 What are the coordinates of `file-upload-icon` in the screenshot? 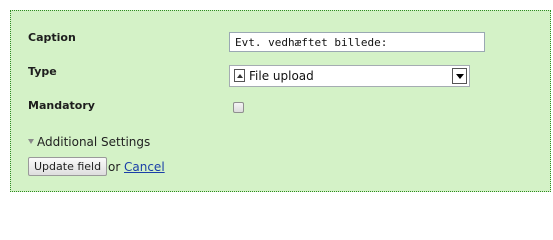 It's located at (239, 75).